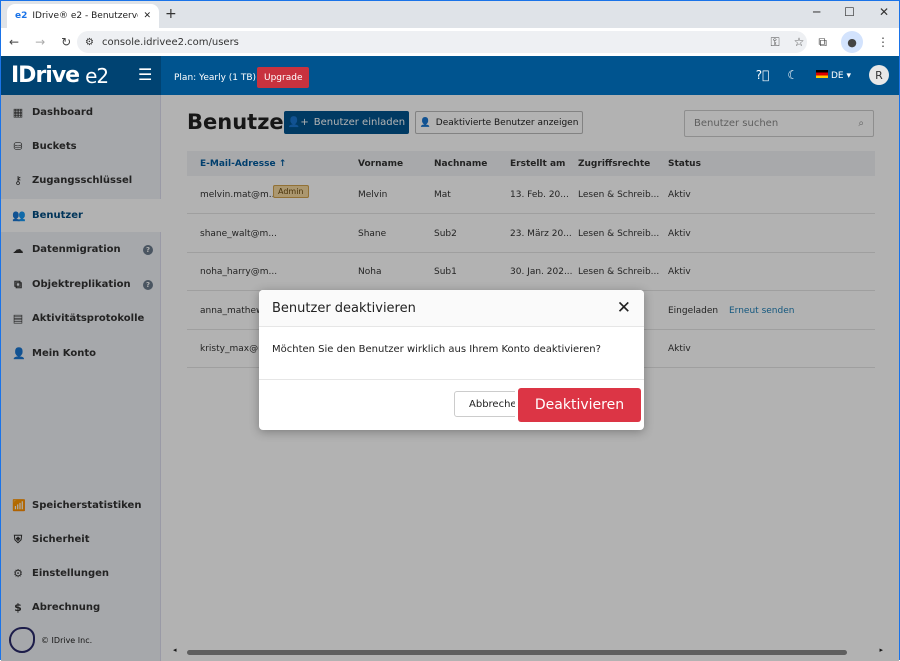 Image resolution: width=900 pixels, height=661 pixels. I want to click on maximize-button: ☐, so click(849, 12).